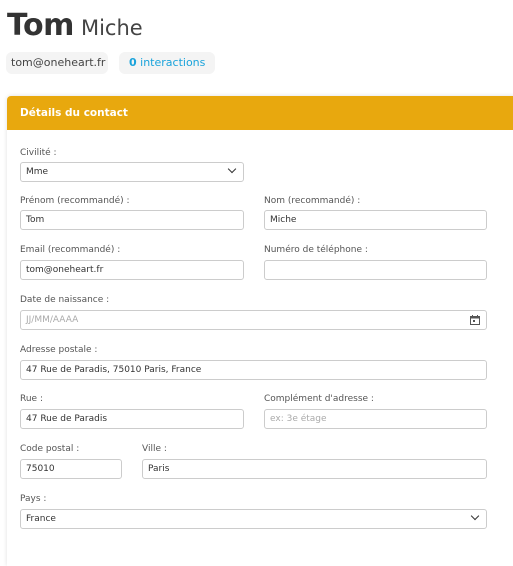 The height and width of the screenshot is (566, 513). I want to click on pays-value: France, so click(41, 519).